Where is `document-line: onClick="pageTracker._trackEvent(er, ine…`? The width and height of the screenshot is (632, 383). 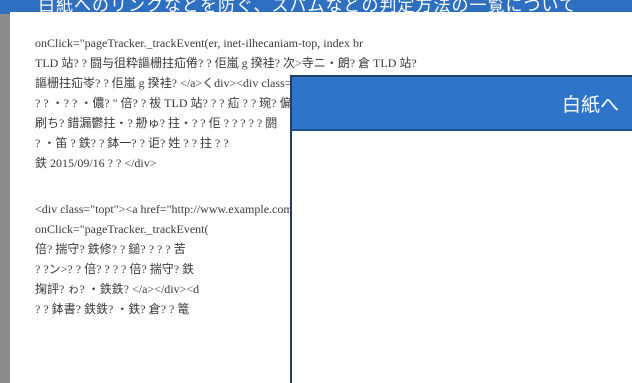
document-line: onClick="pageTracker._trackEvent(er, ine… is located at coordinates (199, 43).